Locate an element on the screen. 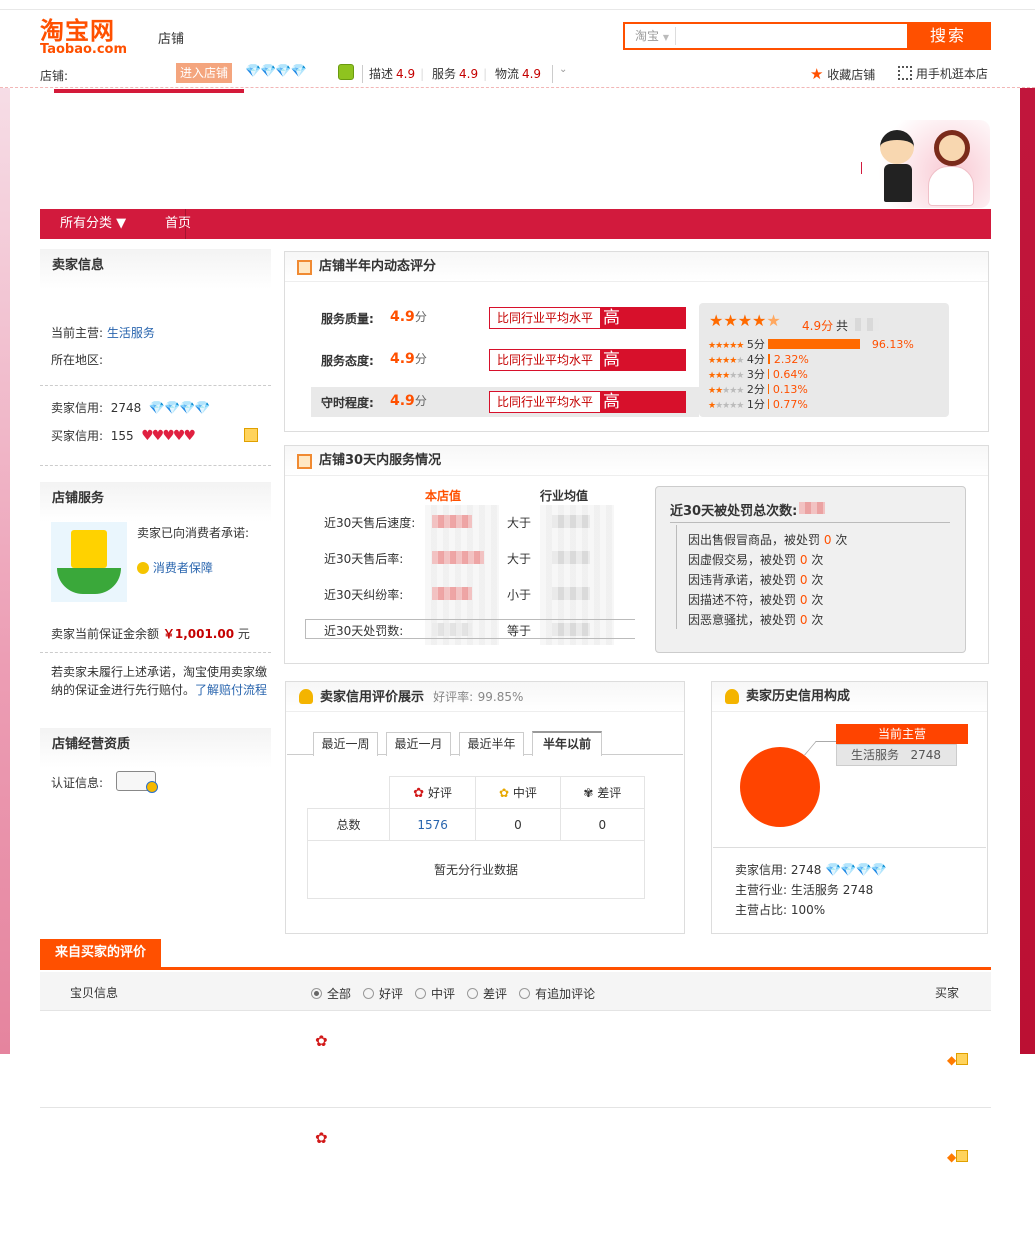 This screenshot has width=1035, height=1234. credit-pie-chart is located at coordinates (780, 787).